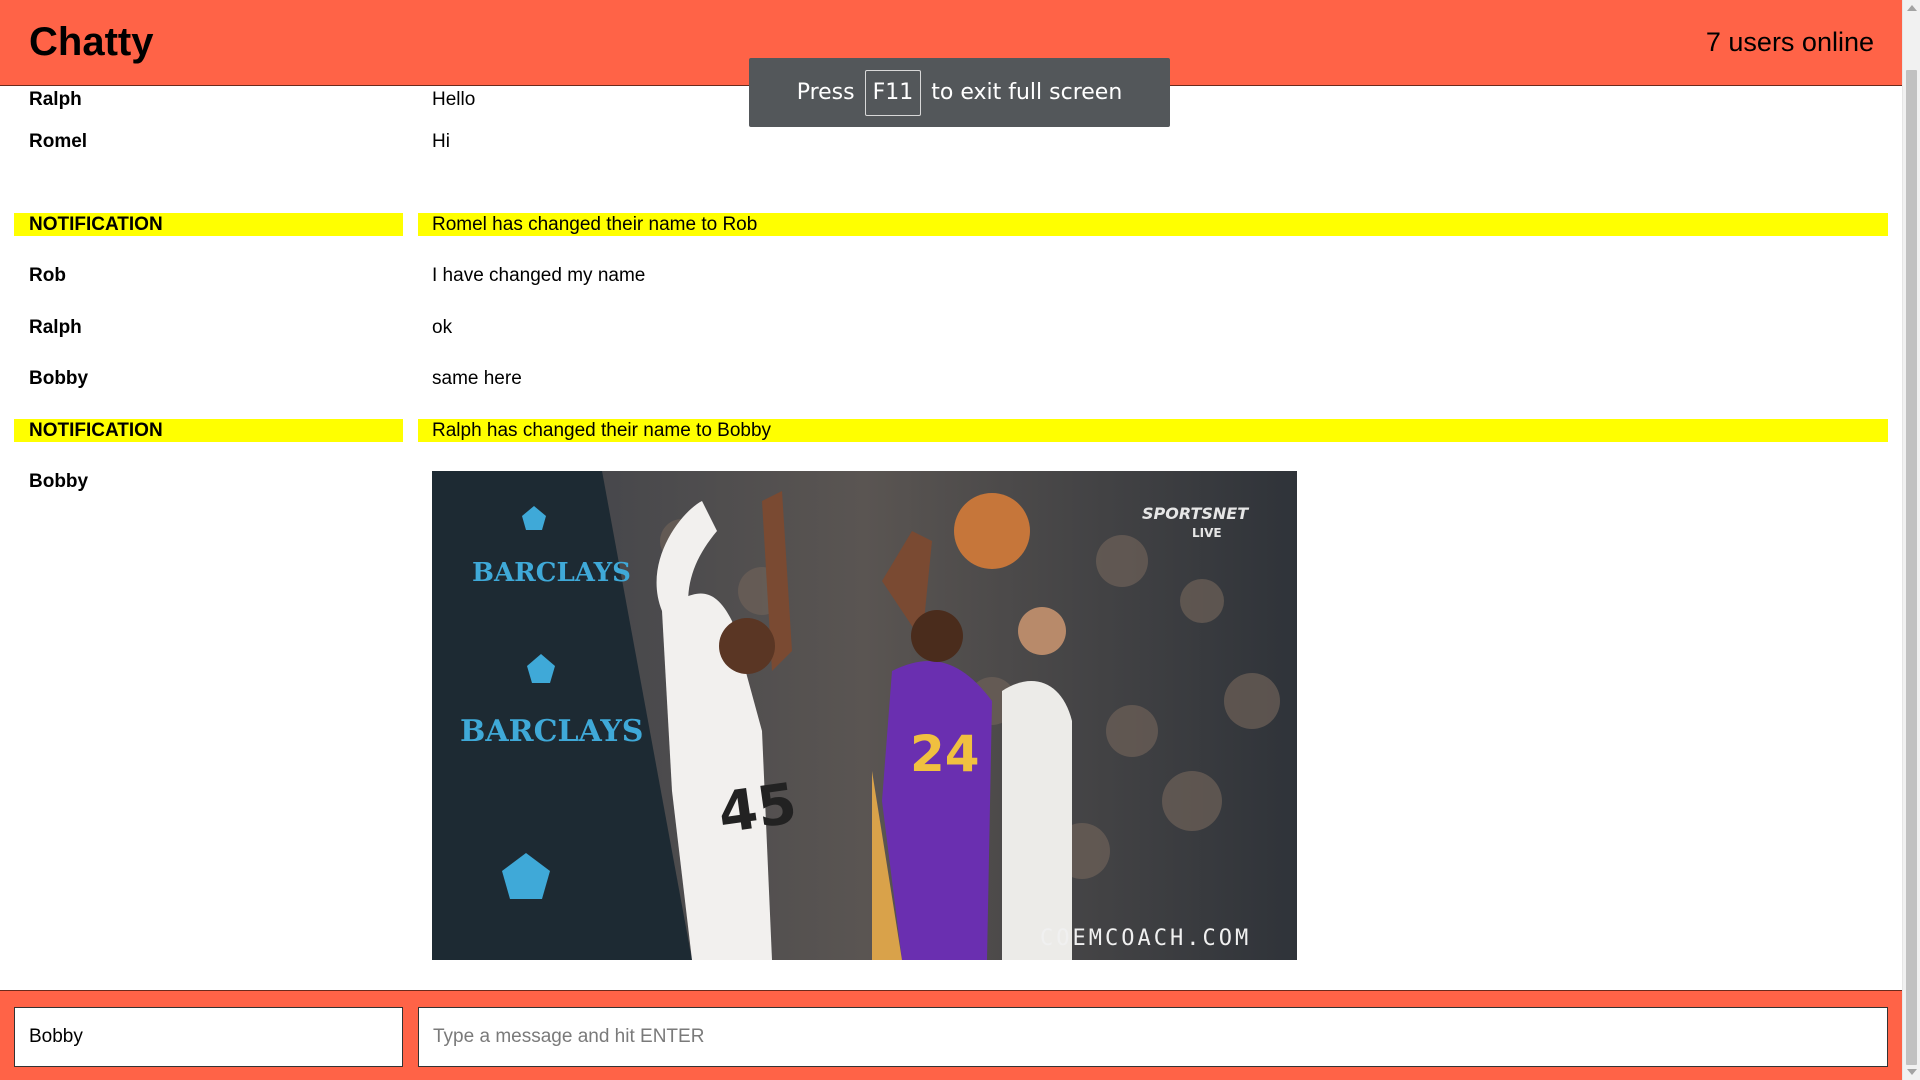 This screenshot has height=1080, width=1920. I want to click on broadcaster-logo: SPORTSNET, so click(1195, 513).